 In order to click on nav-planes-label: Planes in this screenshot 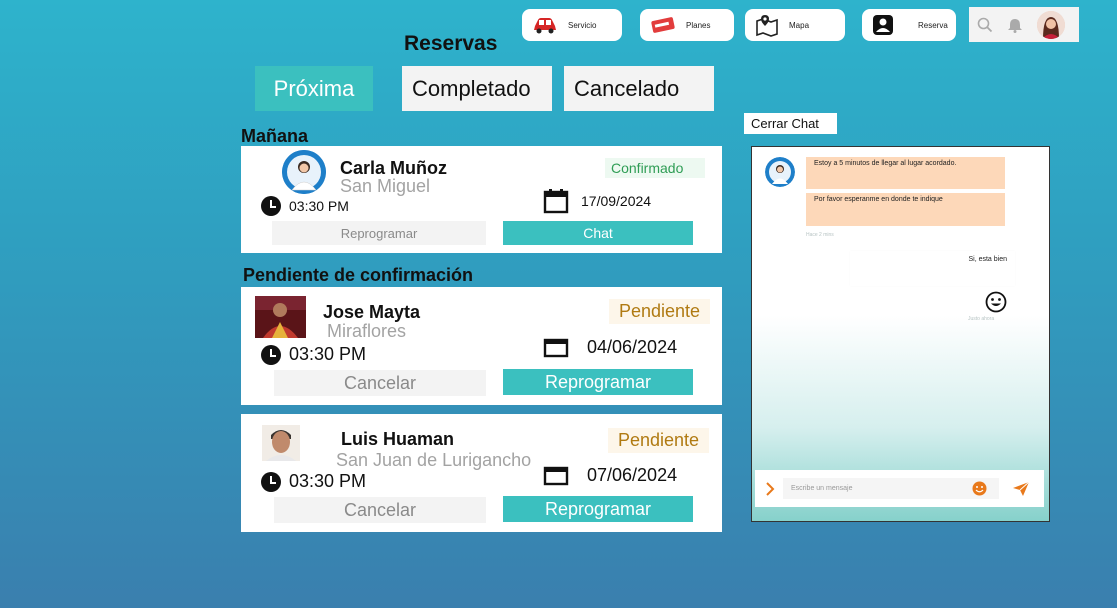, I will do `click(698, 25)`.